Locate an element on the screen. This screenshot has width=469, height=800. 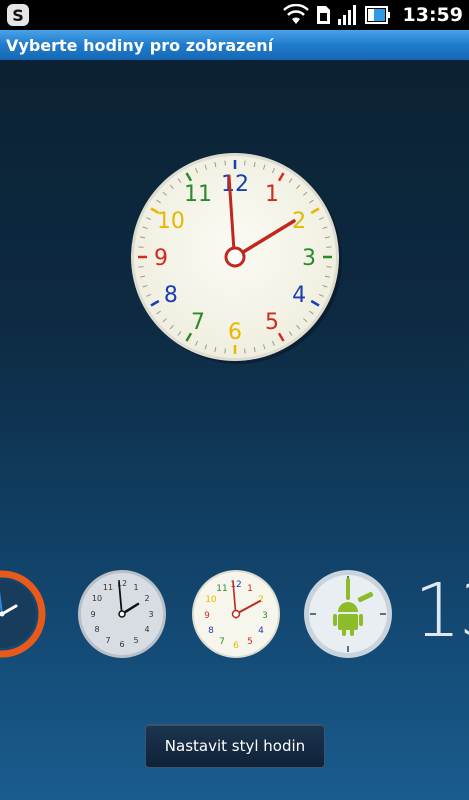
clock-number: 7 is located at coordinates (198, 322).